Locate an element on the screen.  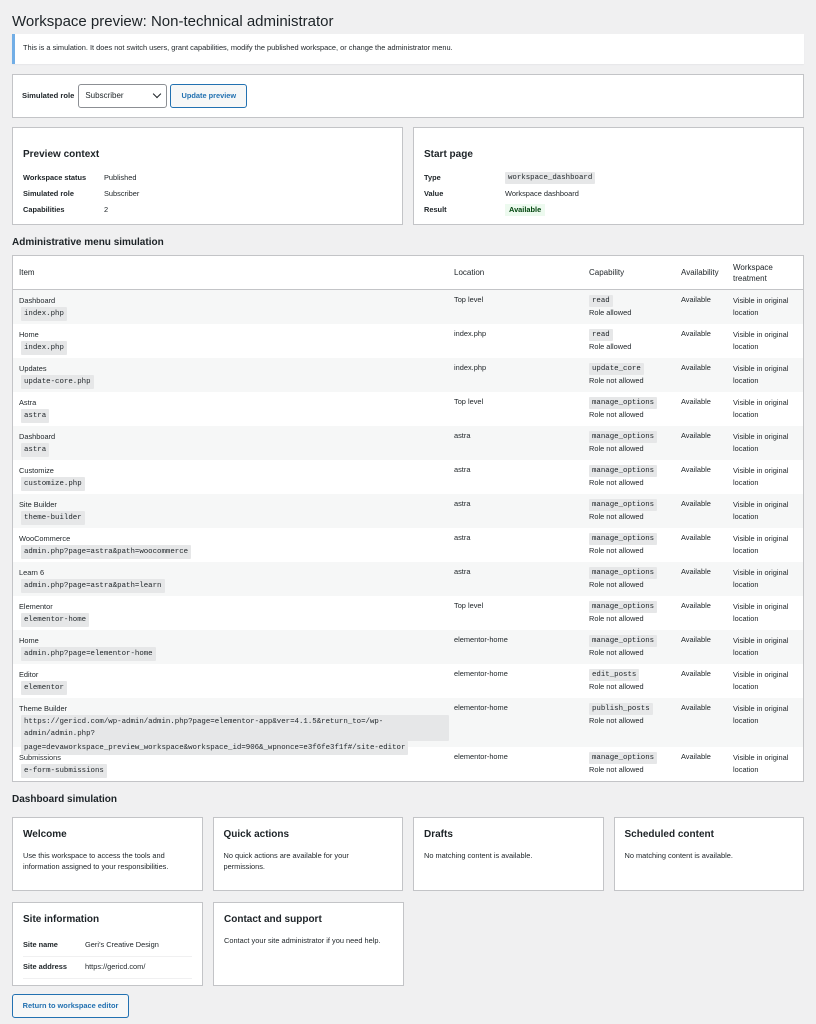
cell-item: Home admin.php?page=elementor-home is located at coordinates (231, 648).